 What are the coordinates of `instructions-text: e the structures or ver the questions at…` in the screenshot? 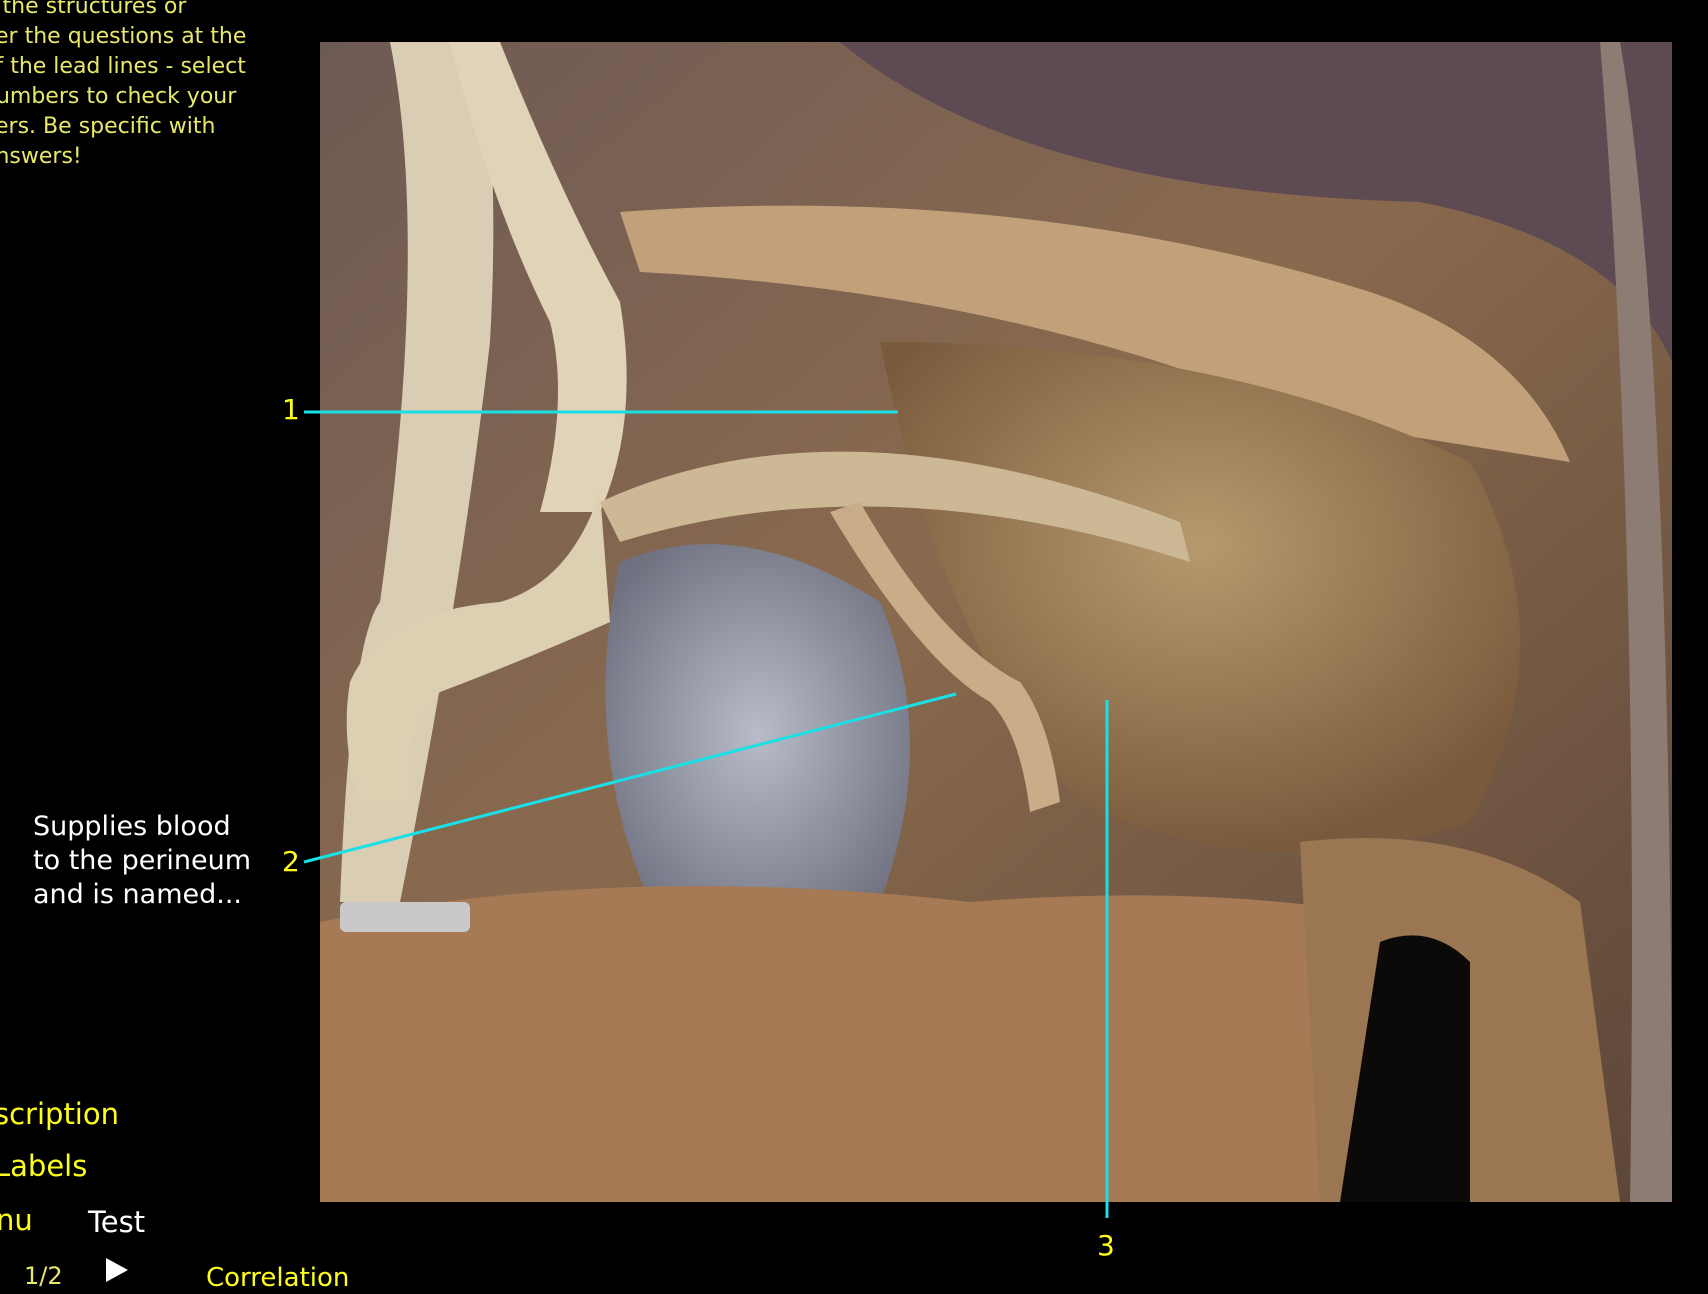 It's located at (123, 84).